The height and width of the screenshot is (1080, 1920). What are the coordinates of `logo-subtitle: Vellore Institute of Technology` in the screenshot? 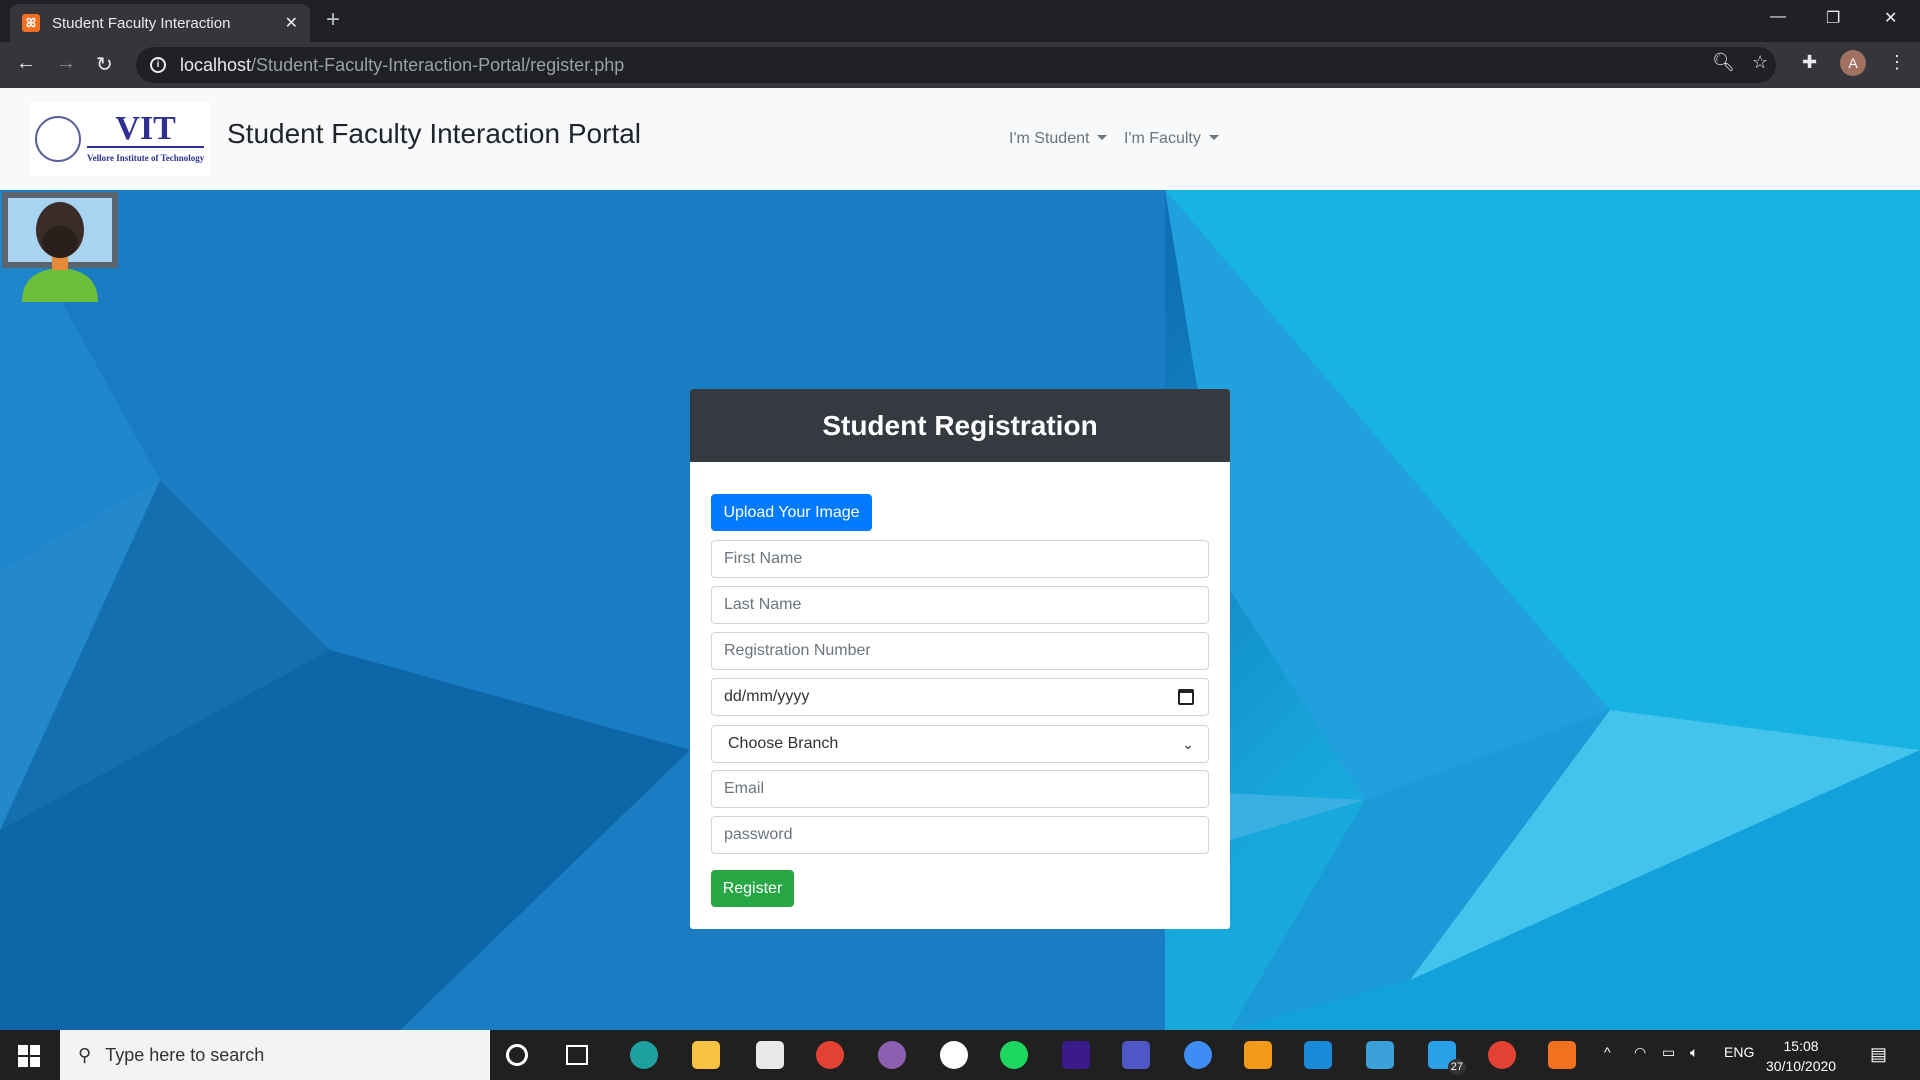 It's located at (146, 158).